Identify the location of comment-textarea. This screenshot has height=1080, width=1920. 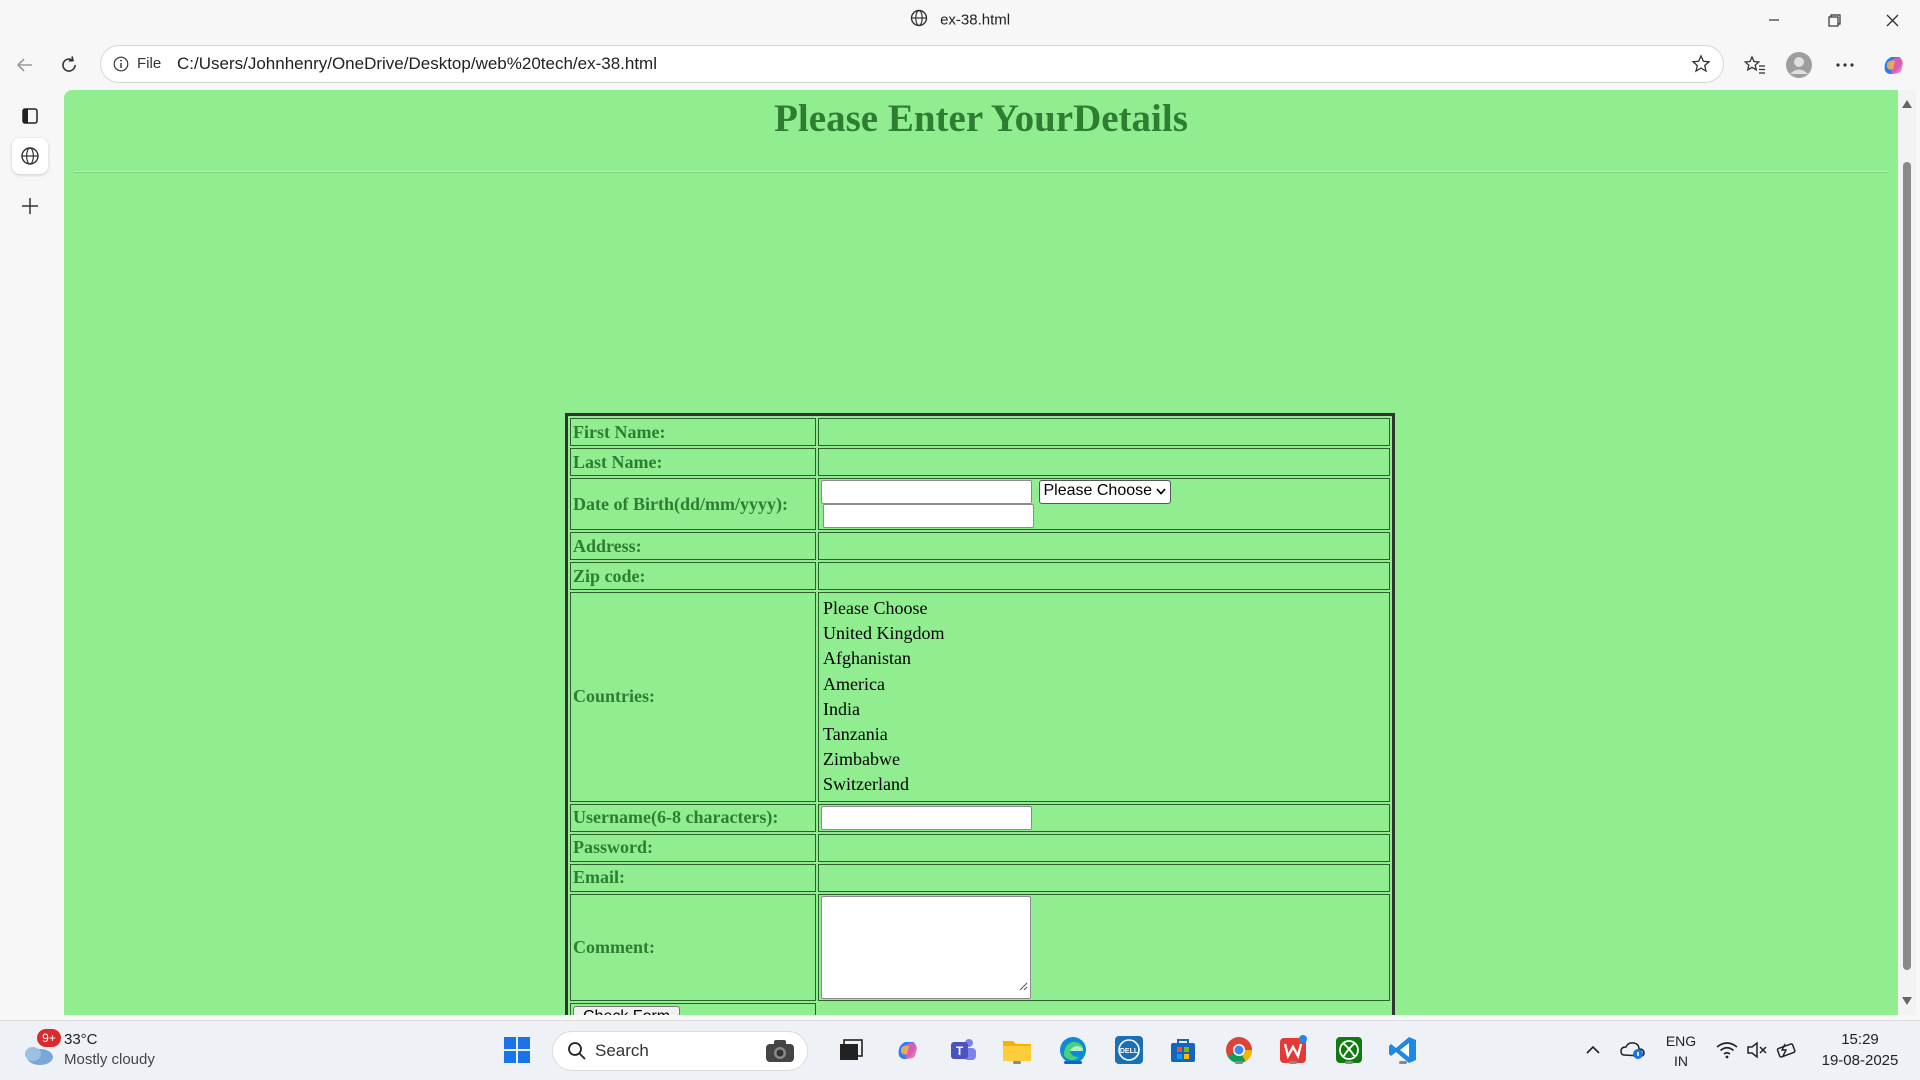
(926, 947).